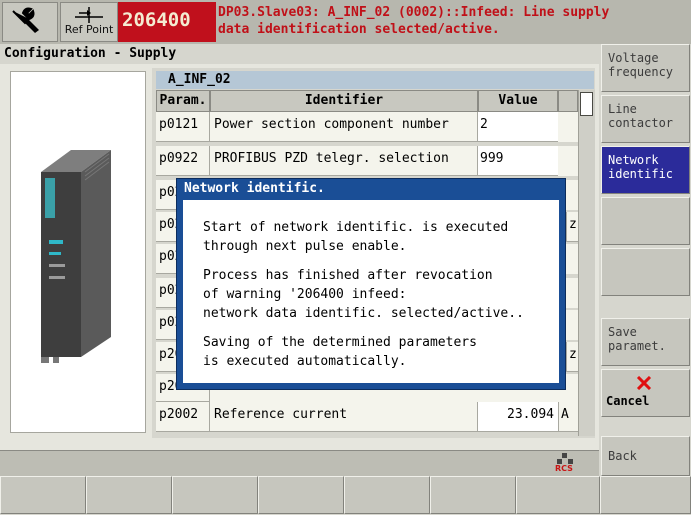 This screenshot has width=691, height=515. Describe the element at coordinates (628, 401) in the screenshot. I see `cancel-label: Cancel` at that location.